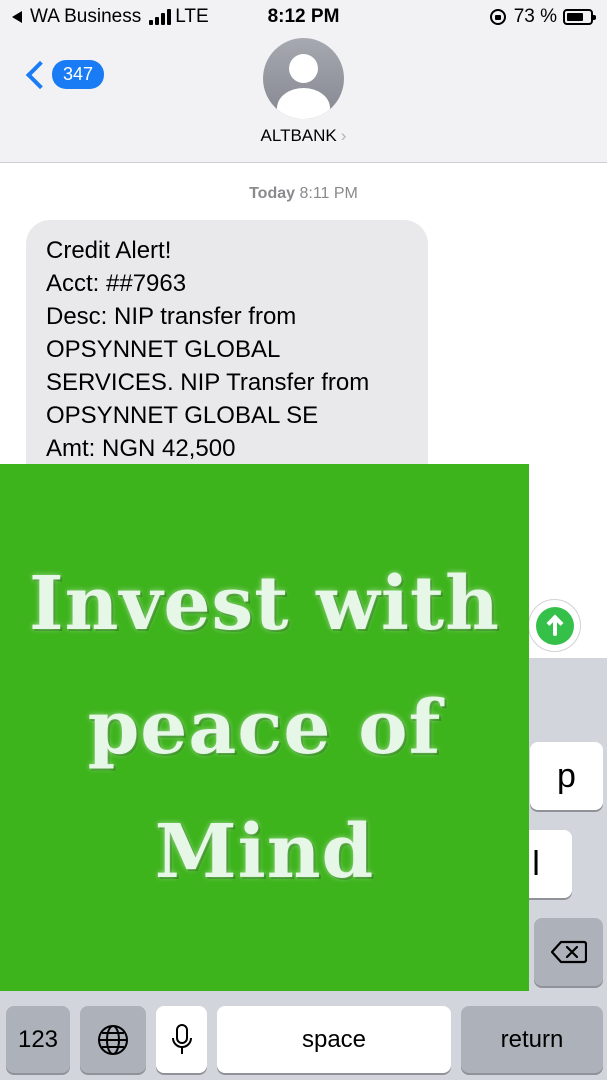 The width and height of the screenshot is (607, 1080). I want to click on conversation-header: 347 ALTBANK ›, so click(303, 98).